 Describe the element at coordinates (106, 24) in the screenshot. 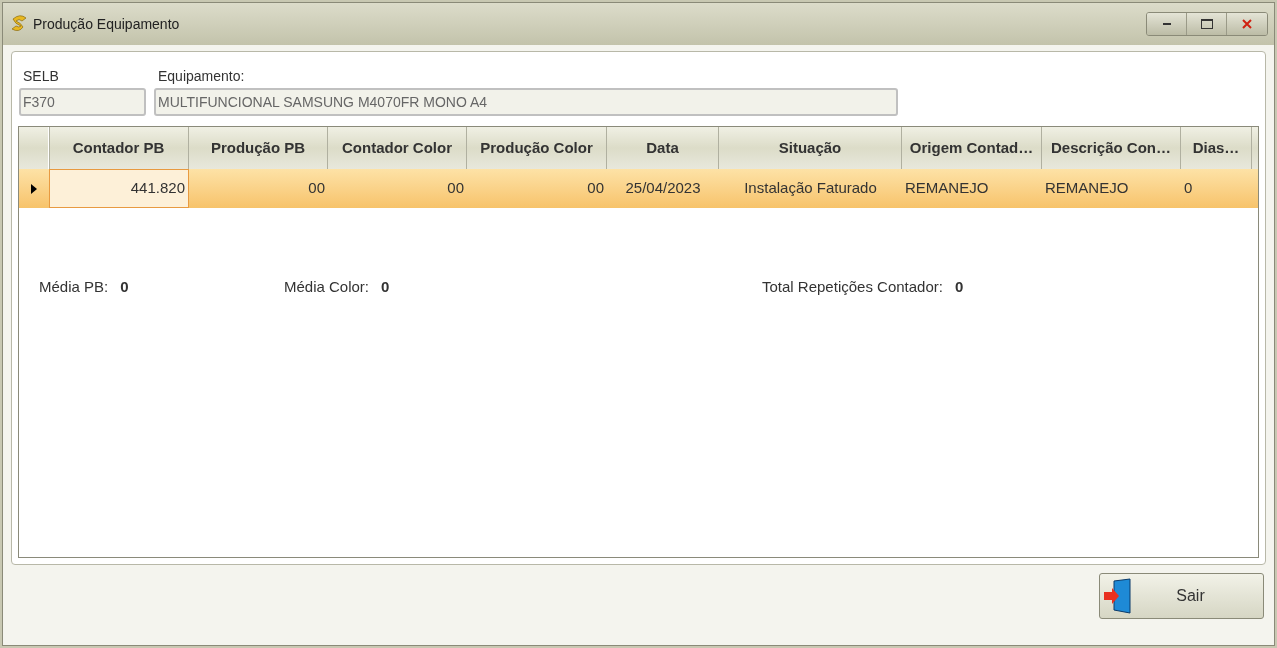

I see `window-title: Produção Equipamento` at that location.